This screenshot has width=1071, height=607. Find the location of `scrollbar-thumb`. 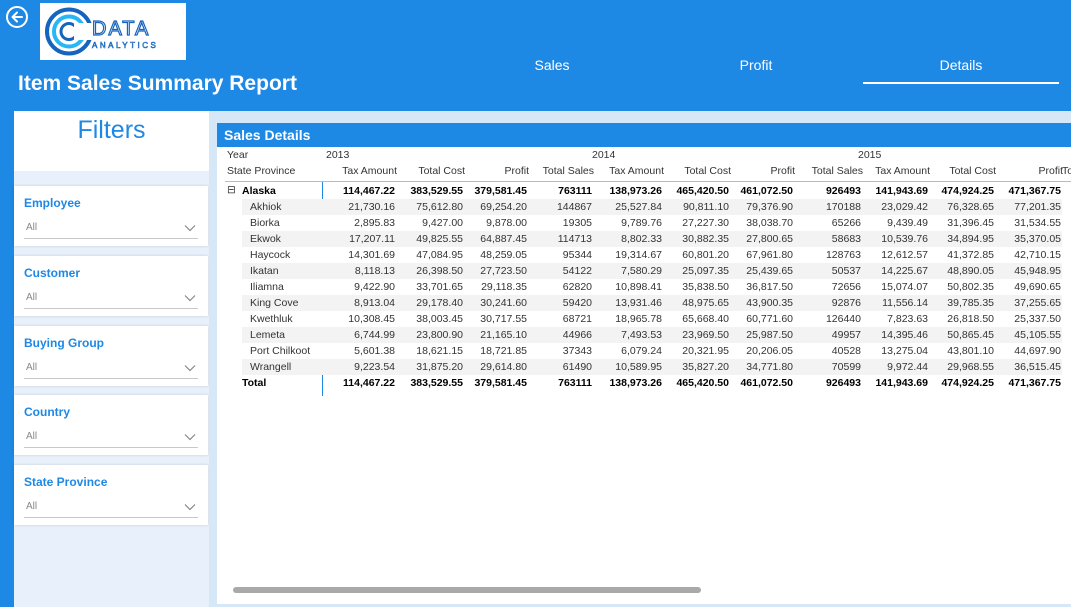

scrollbar-thumb is located at coordinates (467, 590).